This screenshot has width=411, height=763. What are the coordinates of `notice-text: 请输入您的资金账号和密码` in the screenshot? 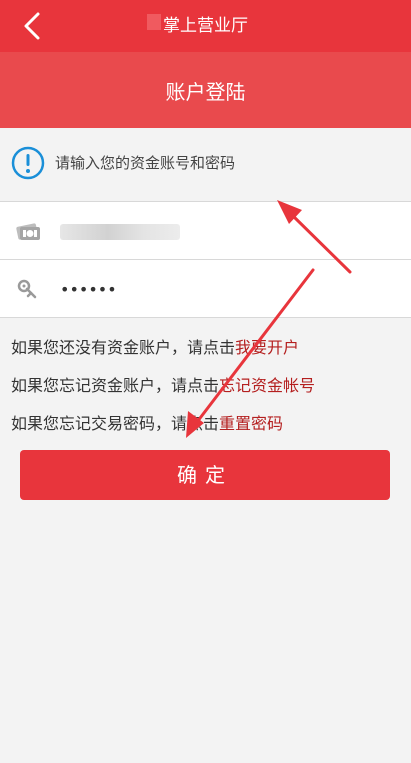 It's located at (145, 163).